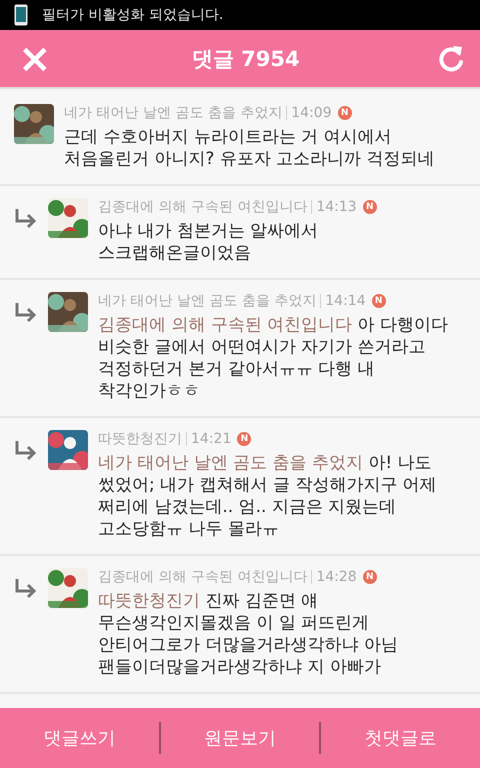  What do you see at coordinates (345, 301) in the screenshot?
I see `comment-time: 14:14` at bounding box center [345, 301].